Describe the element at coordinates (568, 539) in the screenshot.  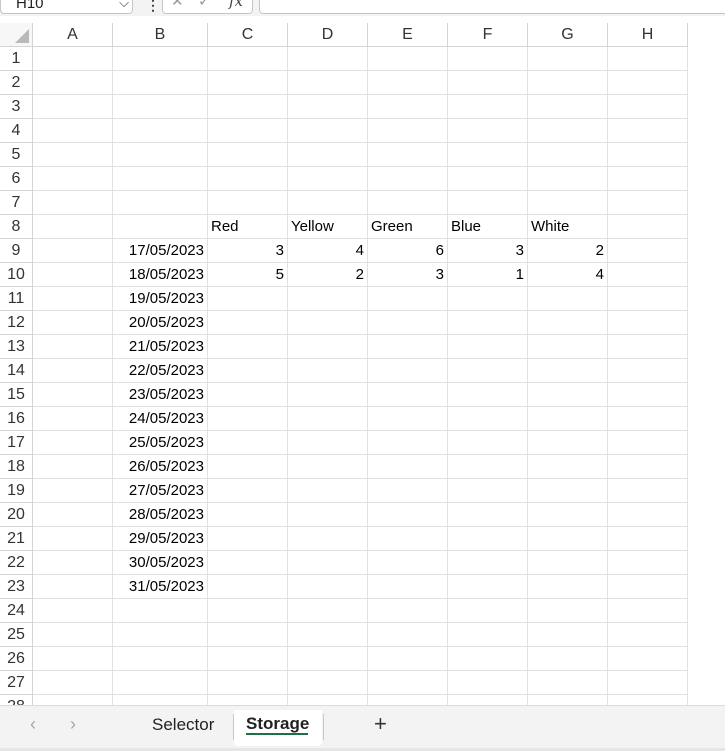
I see `cell-g21` at that location.